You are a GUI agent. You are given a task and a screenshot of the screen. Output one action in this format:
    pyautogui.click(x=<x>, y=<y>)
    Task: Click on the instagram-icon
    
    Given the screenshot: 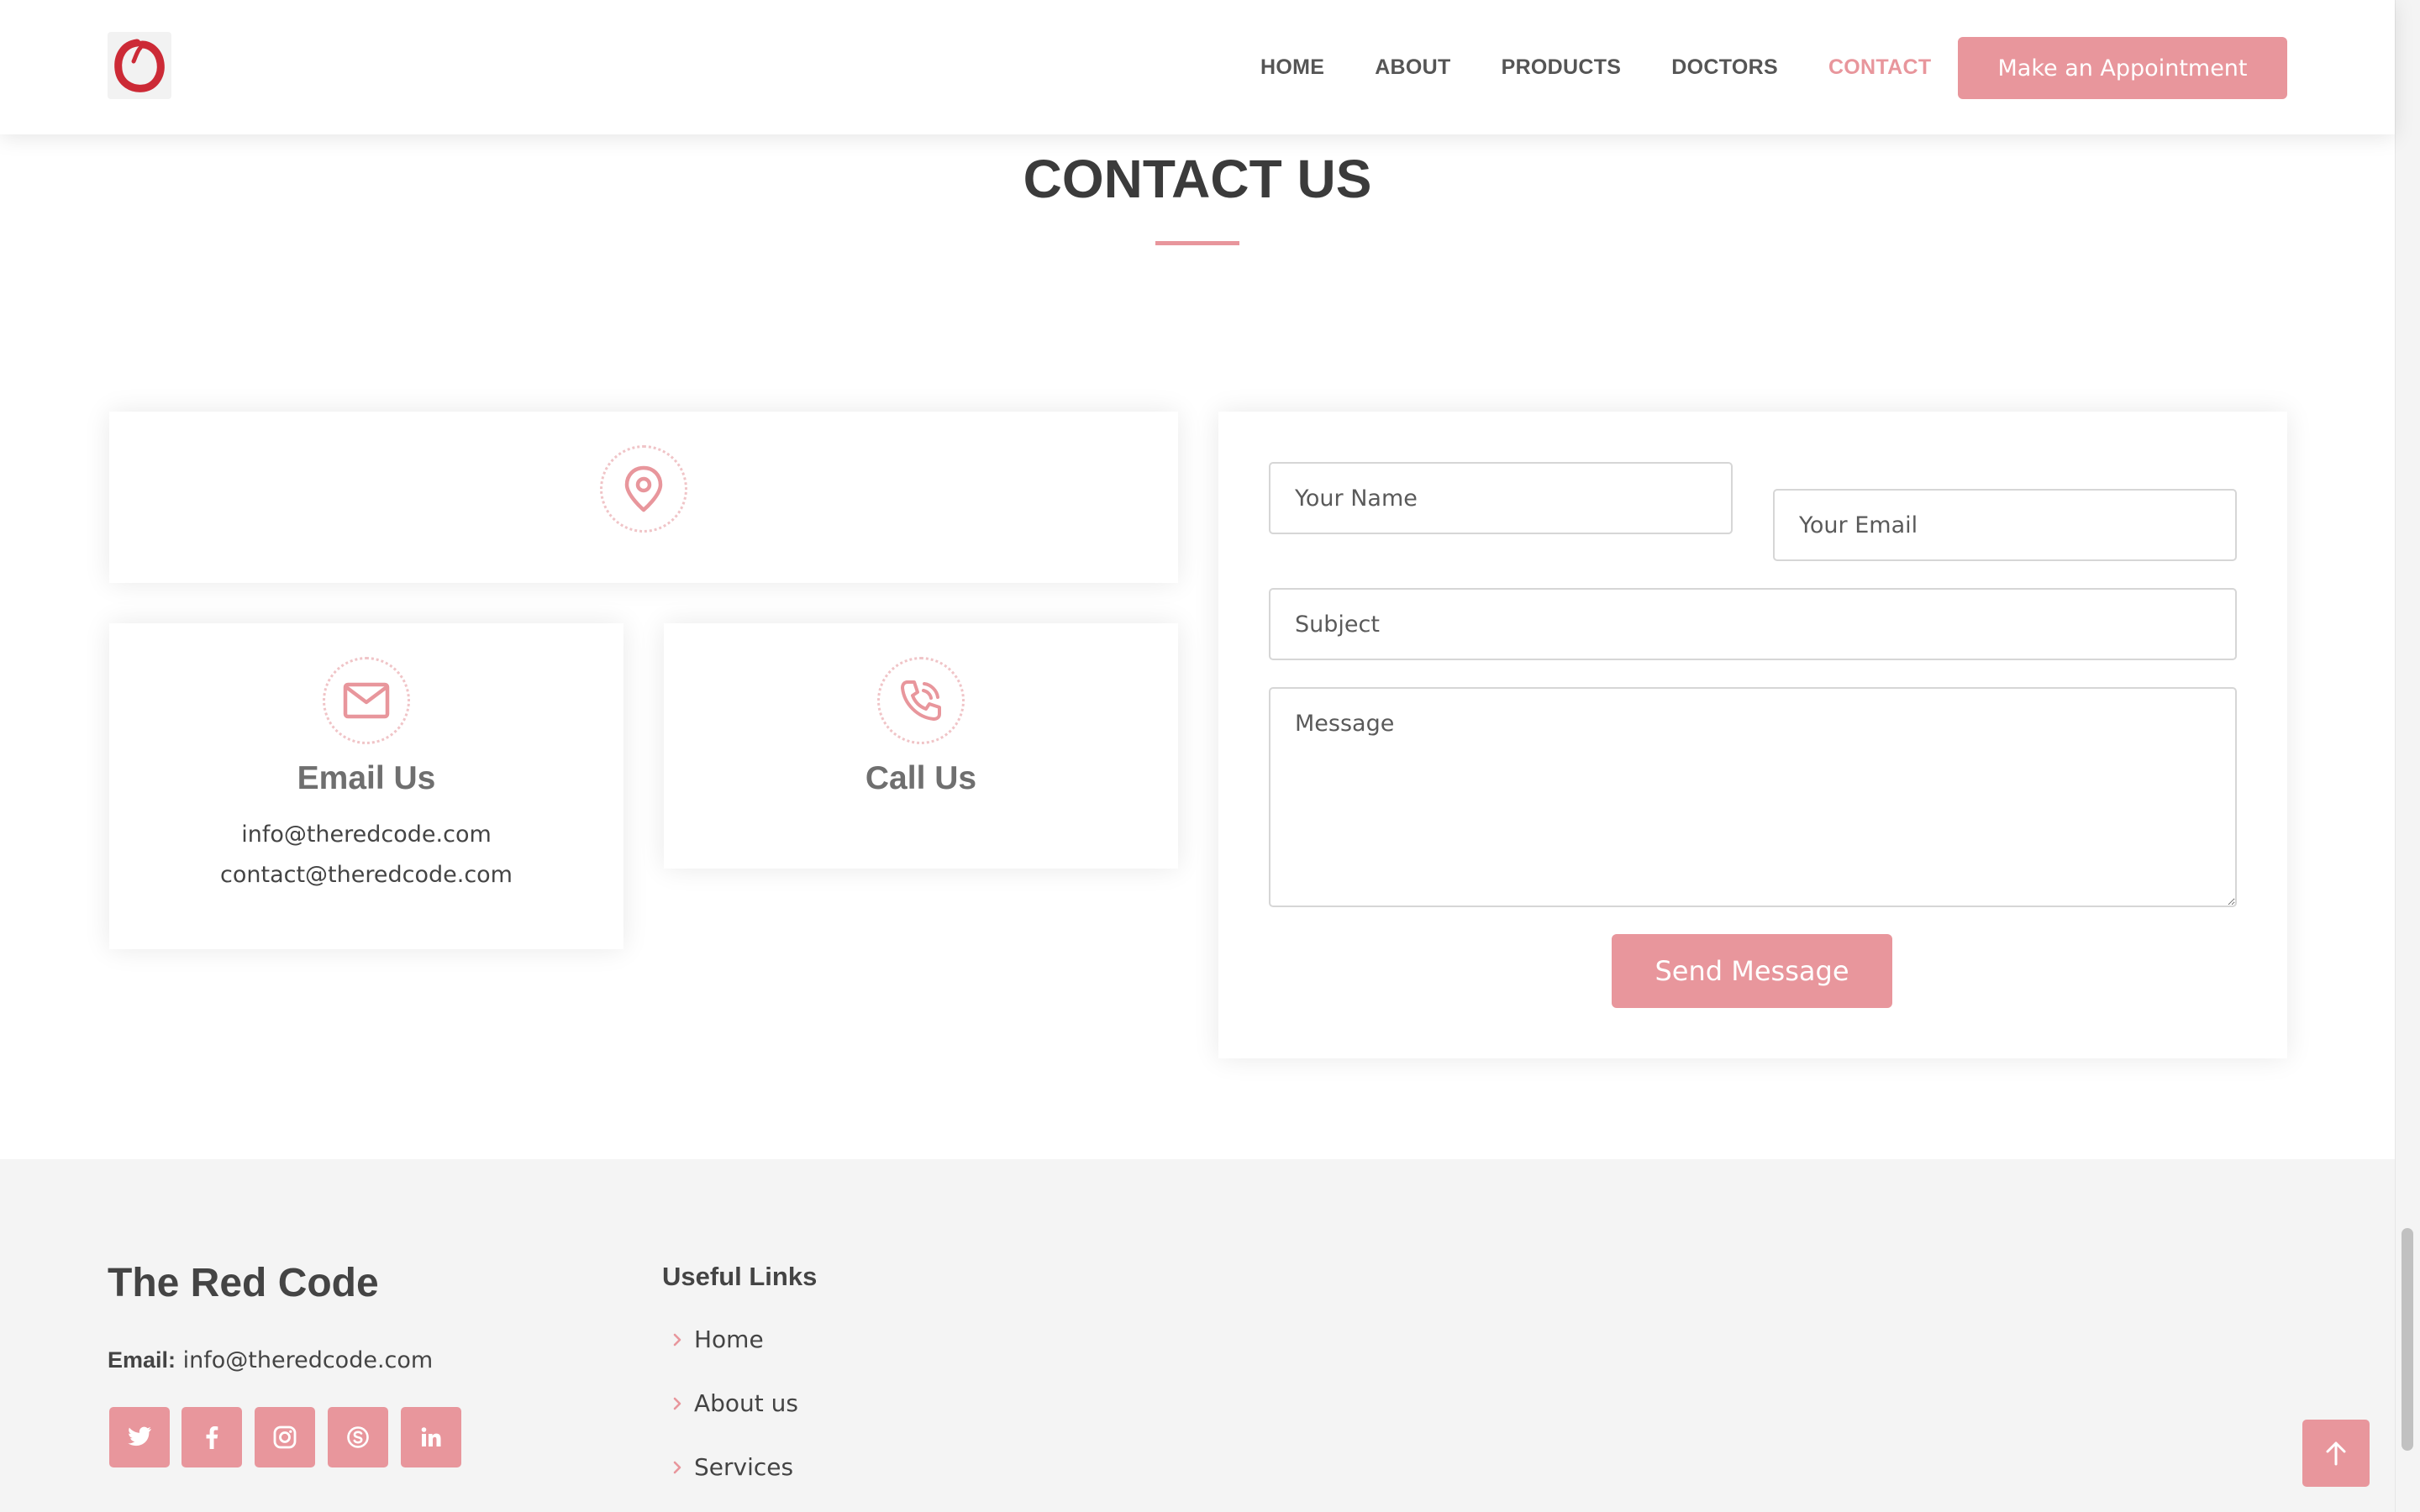 What is the action you would take?
    pyautogui.click(x=285, y=1437)
    